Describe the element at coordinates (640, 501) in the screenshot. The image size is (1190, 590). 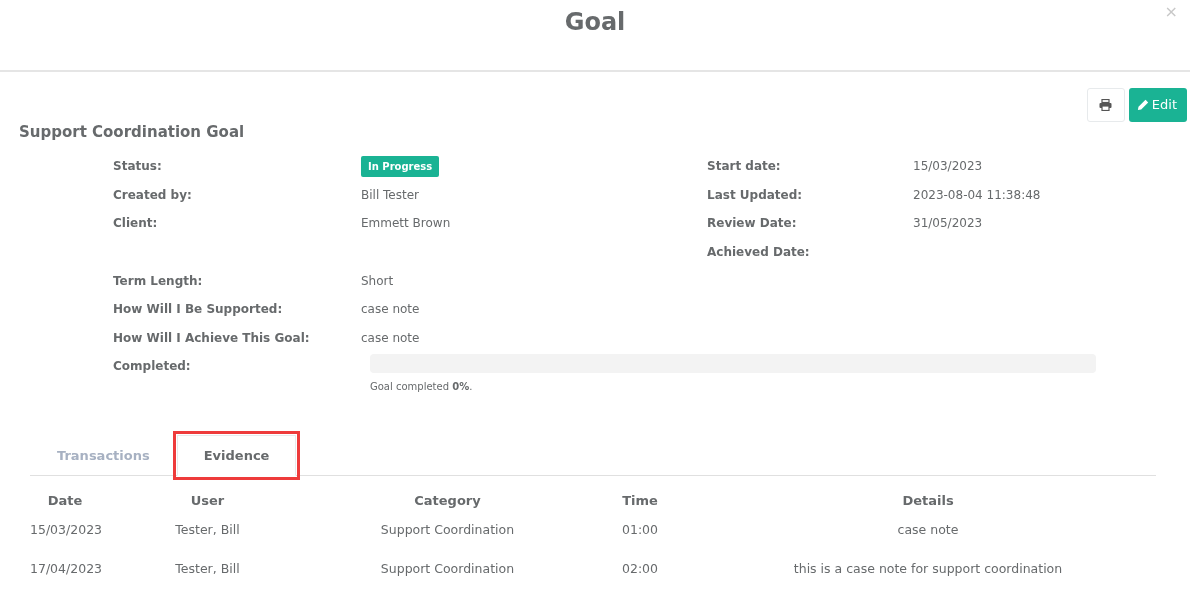
I see `column-header: Time` at that location.